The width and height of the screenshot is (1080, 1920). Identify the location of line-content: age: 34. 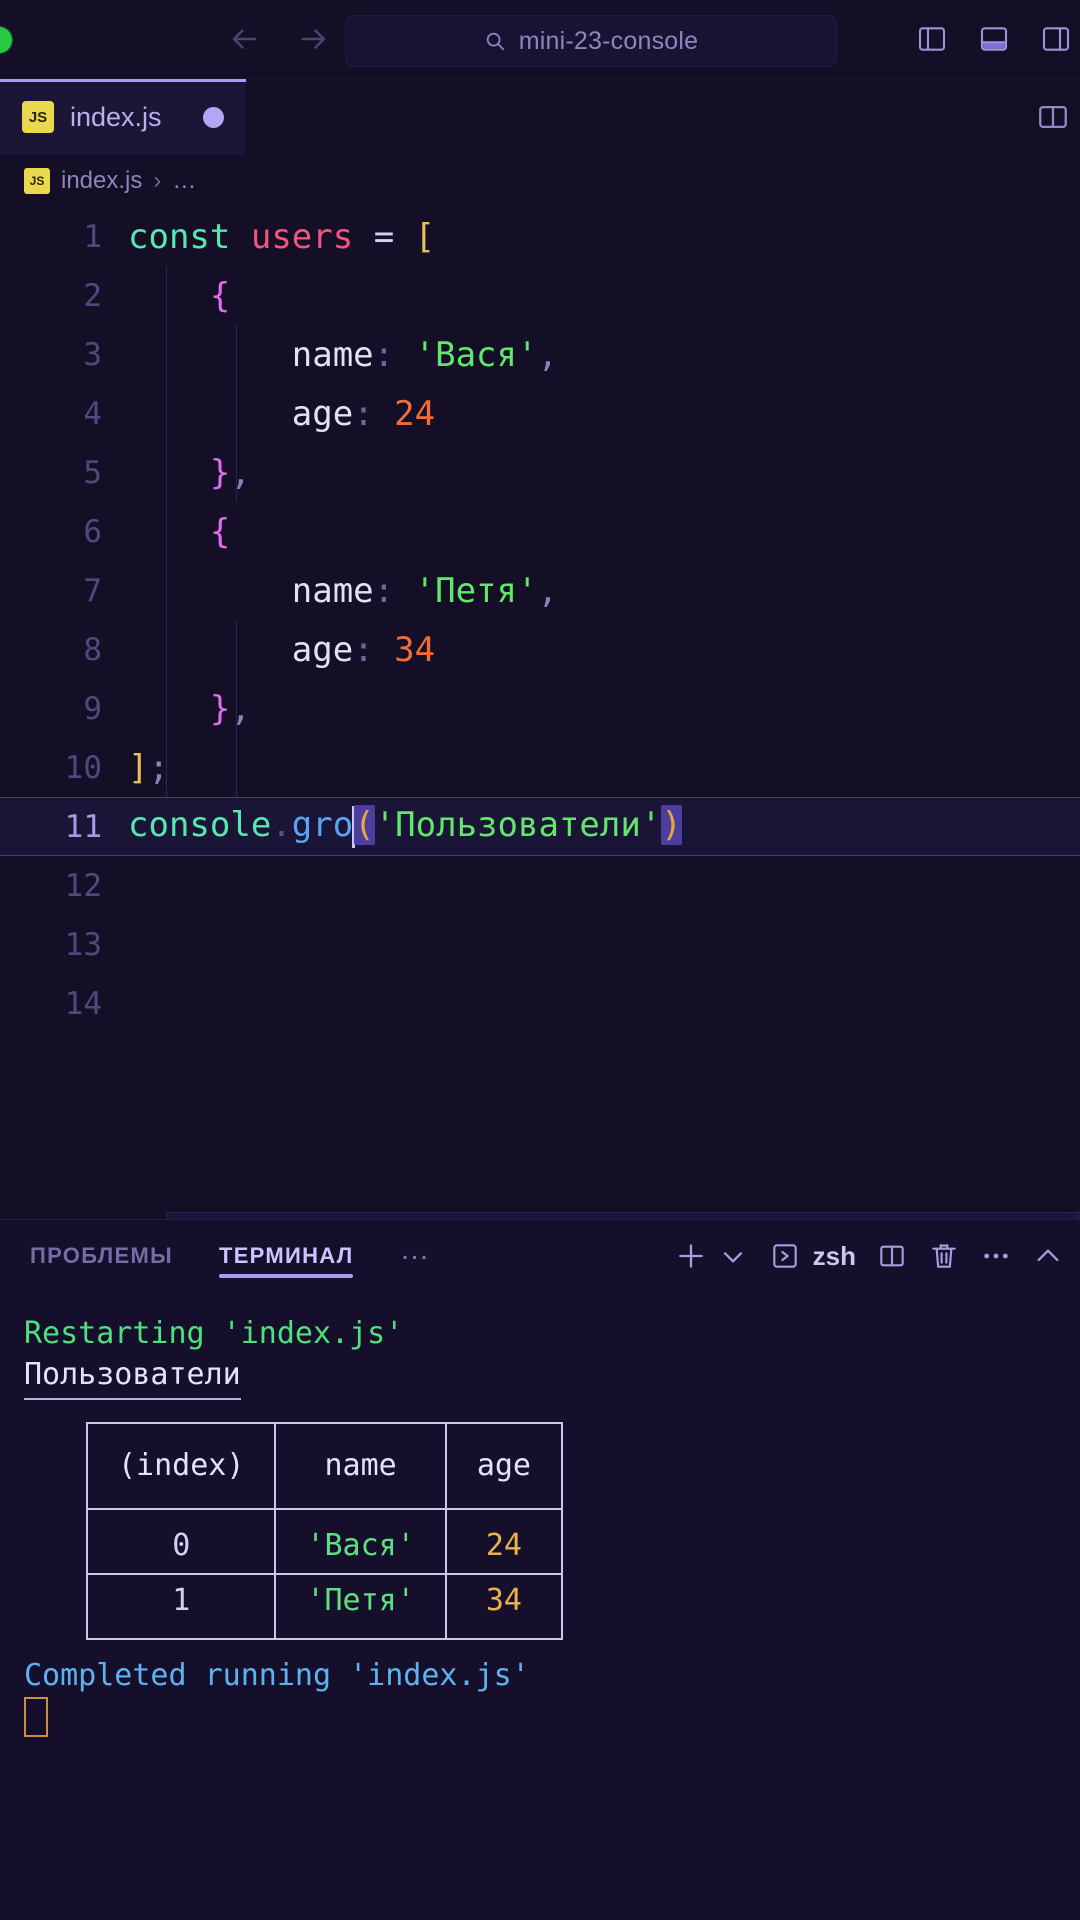
(604, 650).